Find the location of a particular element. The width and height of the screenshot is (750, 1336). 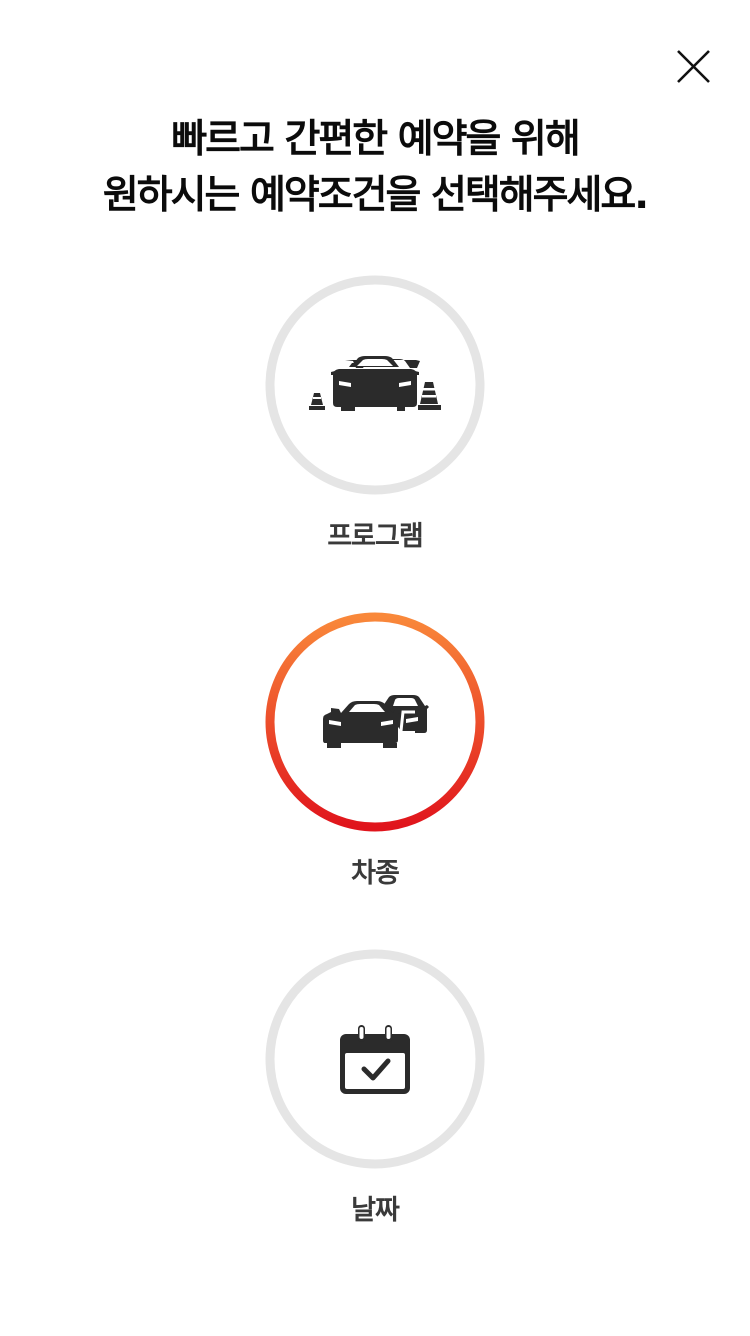

option-car-type: 차종 is located at coordinates (375, 762).